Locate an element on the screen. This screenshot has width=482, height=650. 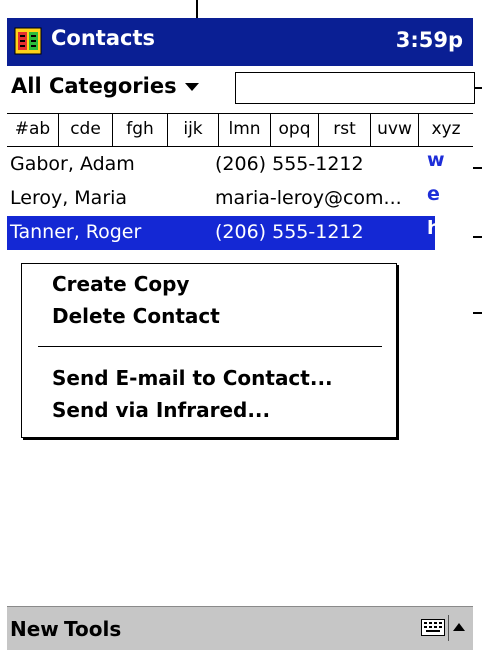
triangle-down-icon is located at coordinates (191, 87).